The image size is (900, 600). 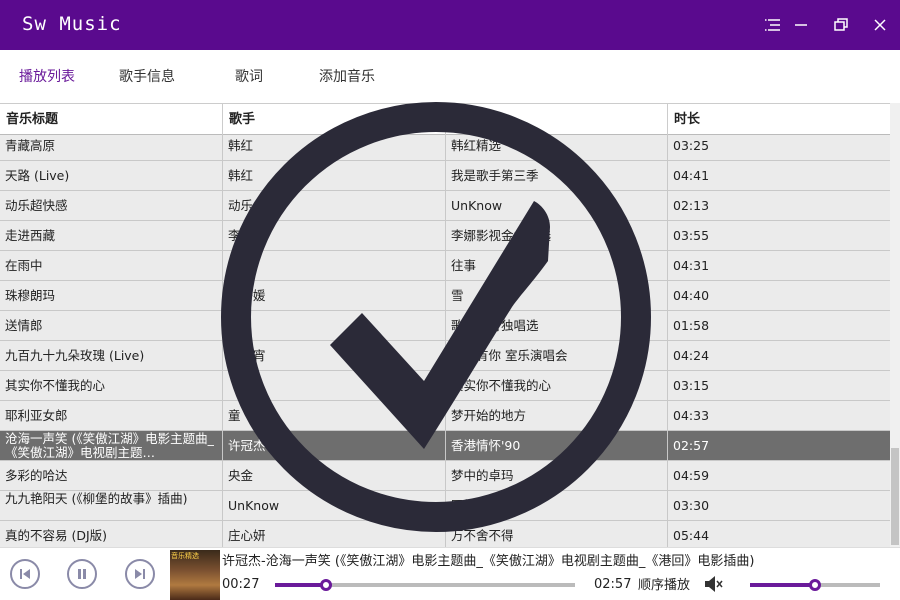 I want to click on album-cell: 雪, so click(x=557, y=295).